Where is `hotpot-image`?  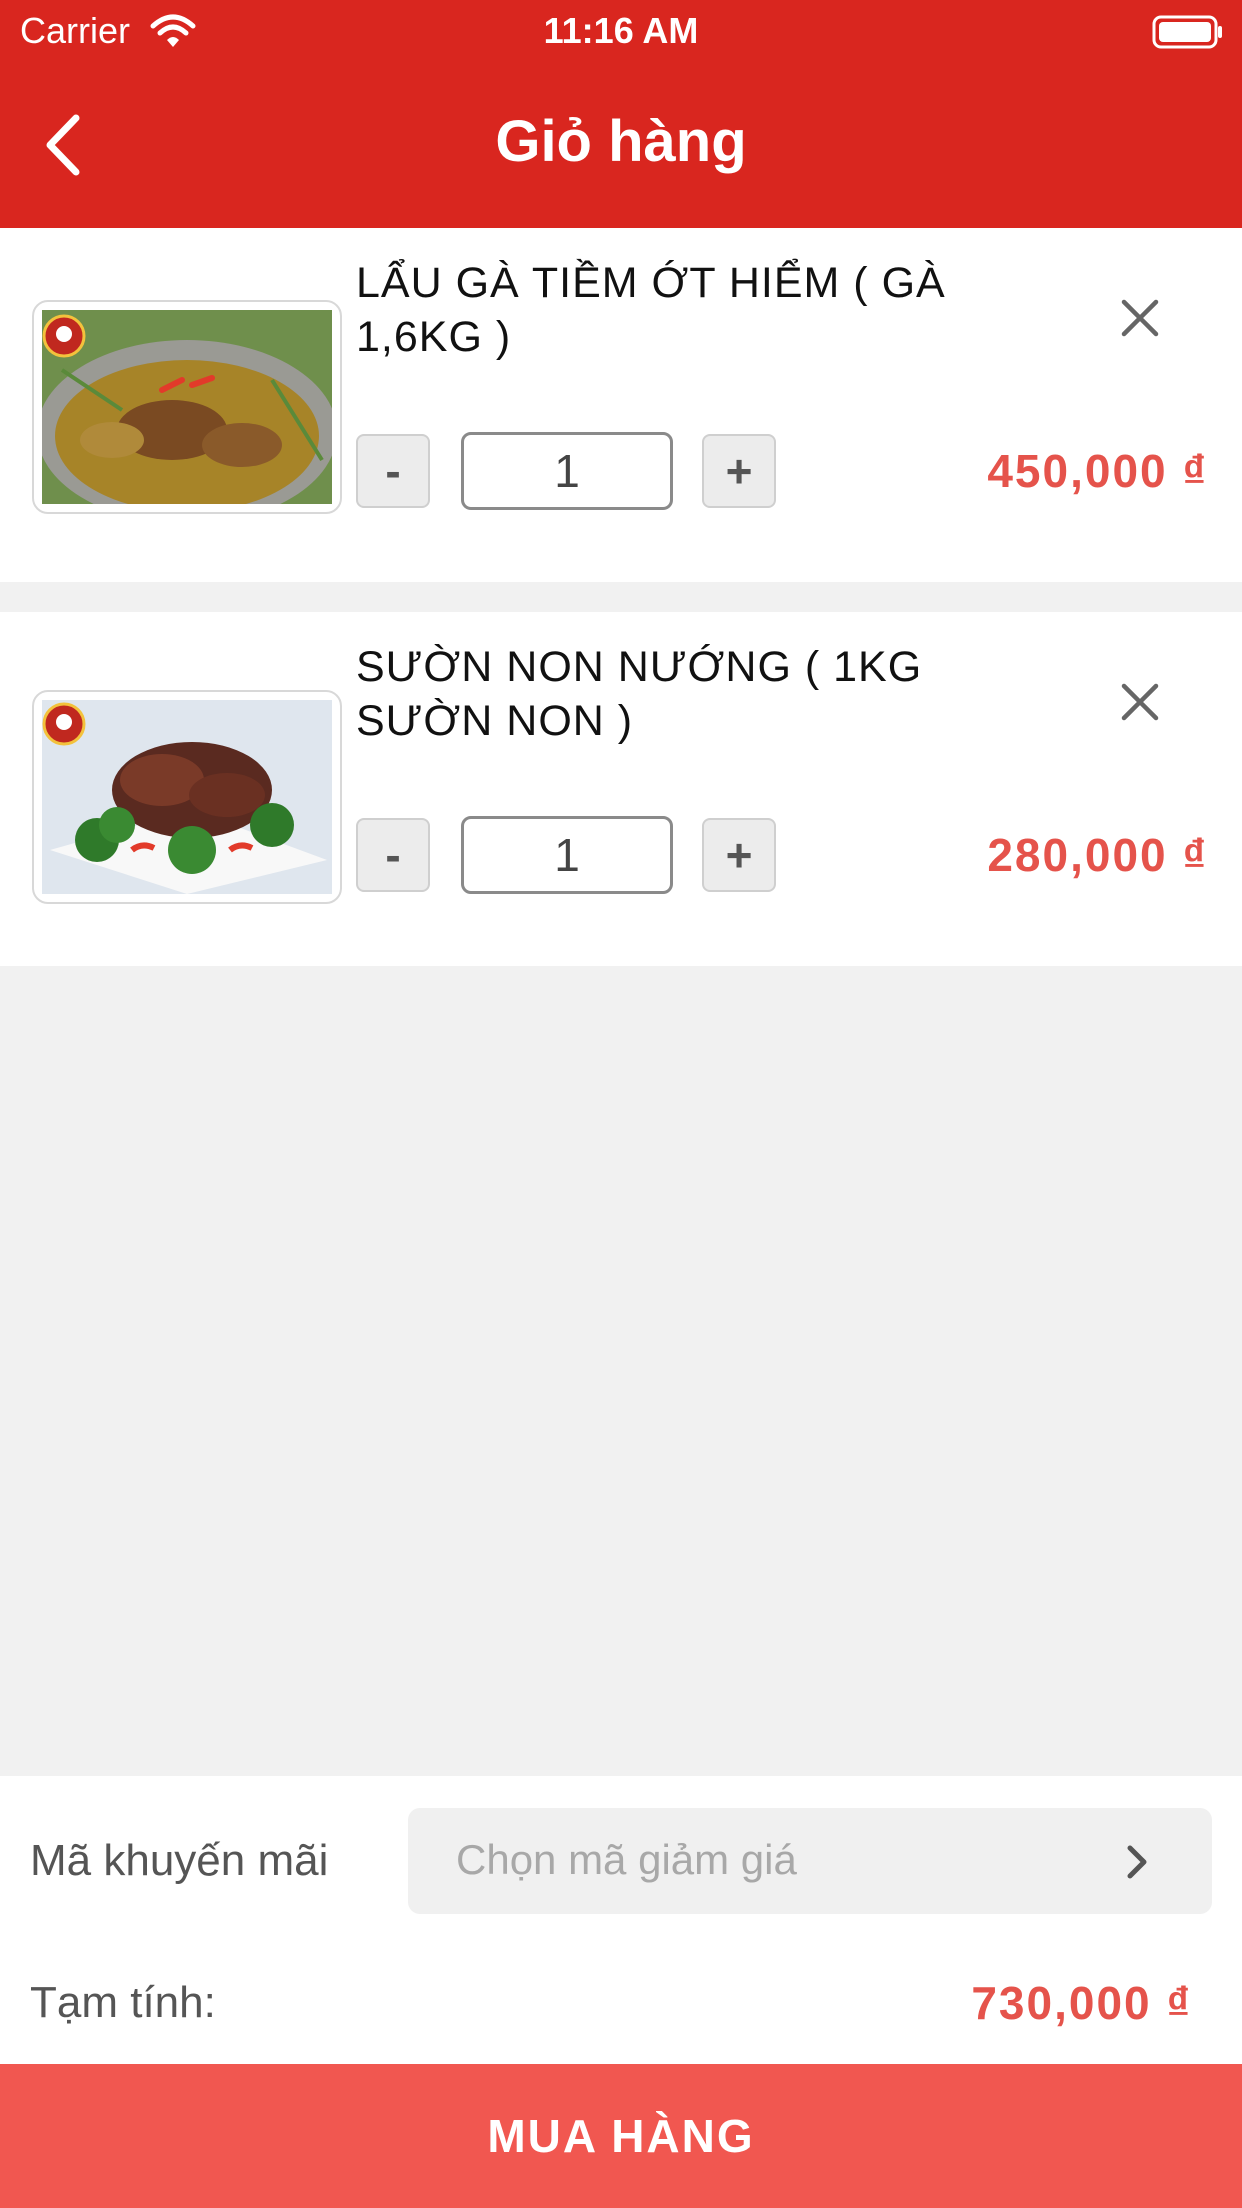
hotpot-image is located at coordinates (187, 407).